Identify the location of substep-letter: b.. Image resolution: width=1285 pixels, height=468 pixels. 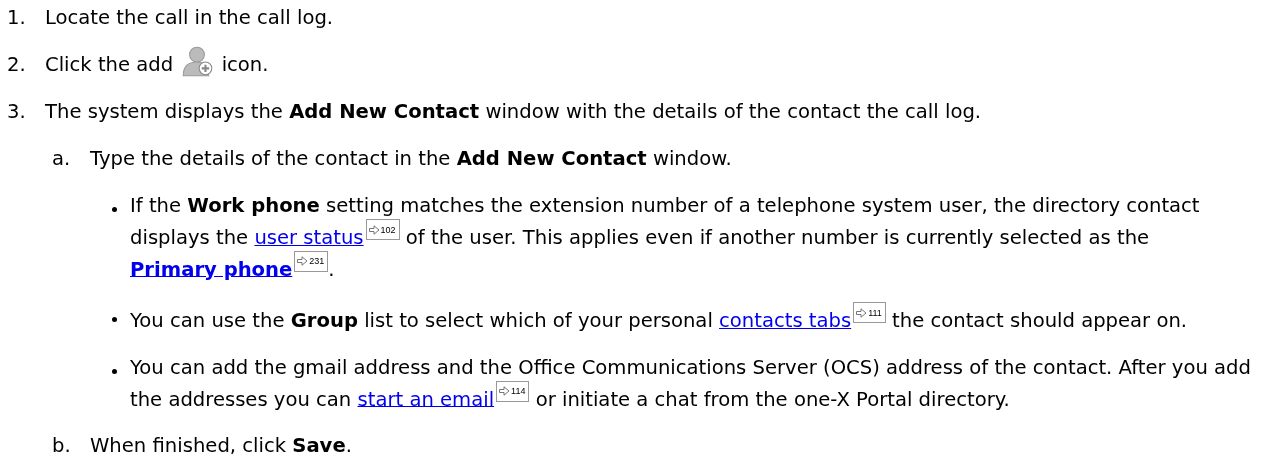
(62, 446).